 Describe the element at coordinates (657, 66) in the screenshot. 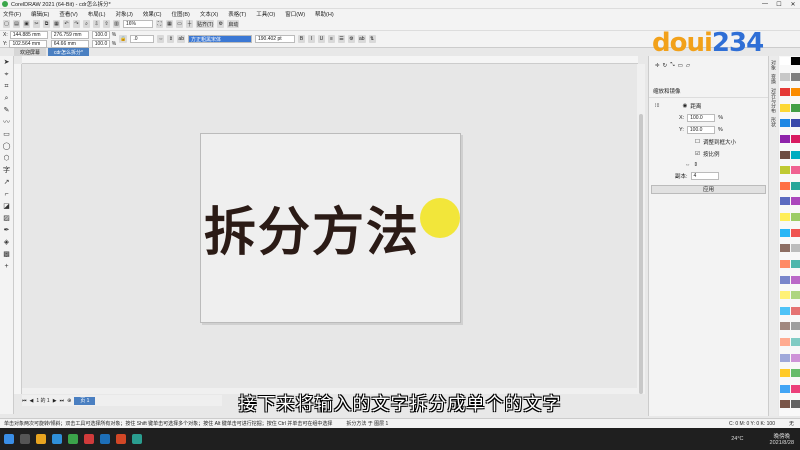

I see `position-icon: ✛` at that location.